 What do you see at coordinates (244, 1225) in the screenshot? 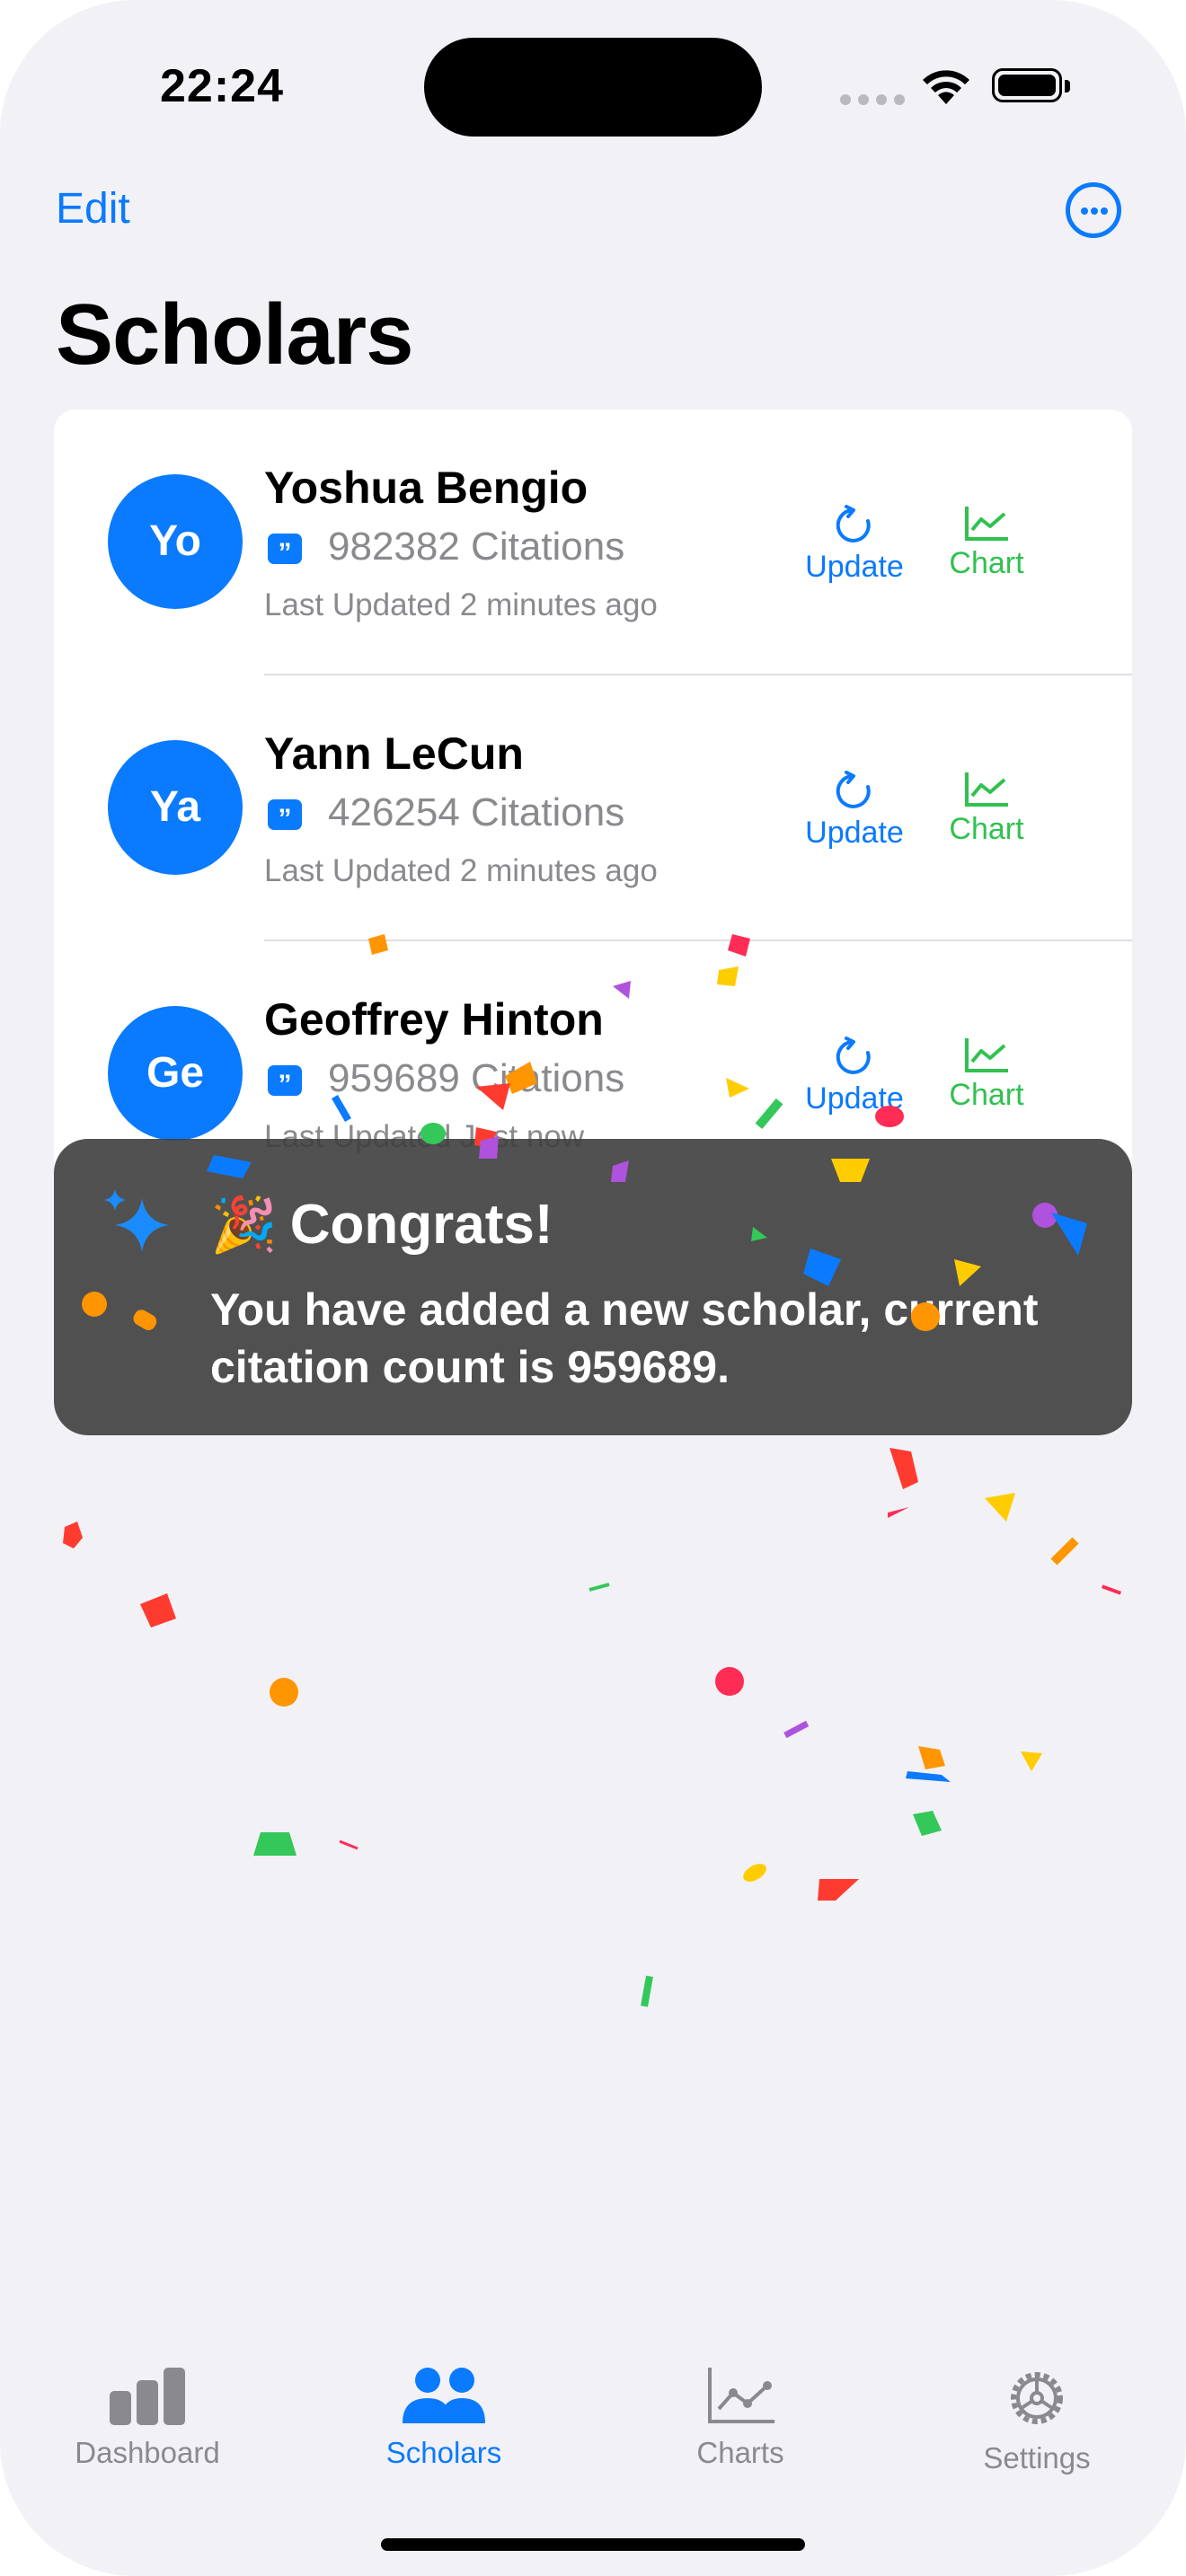
I see `party-popper-icon: 🎉` at bounding box center [244, 1225].